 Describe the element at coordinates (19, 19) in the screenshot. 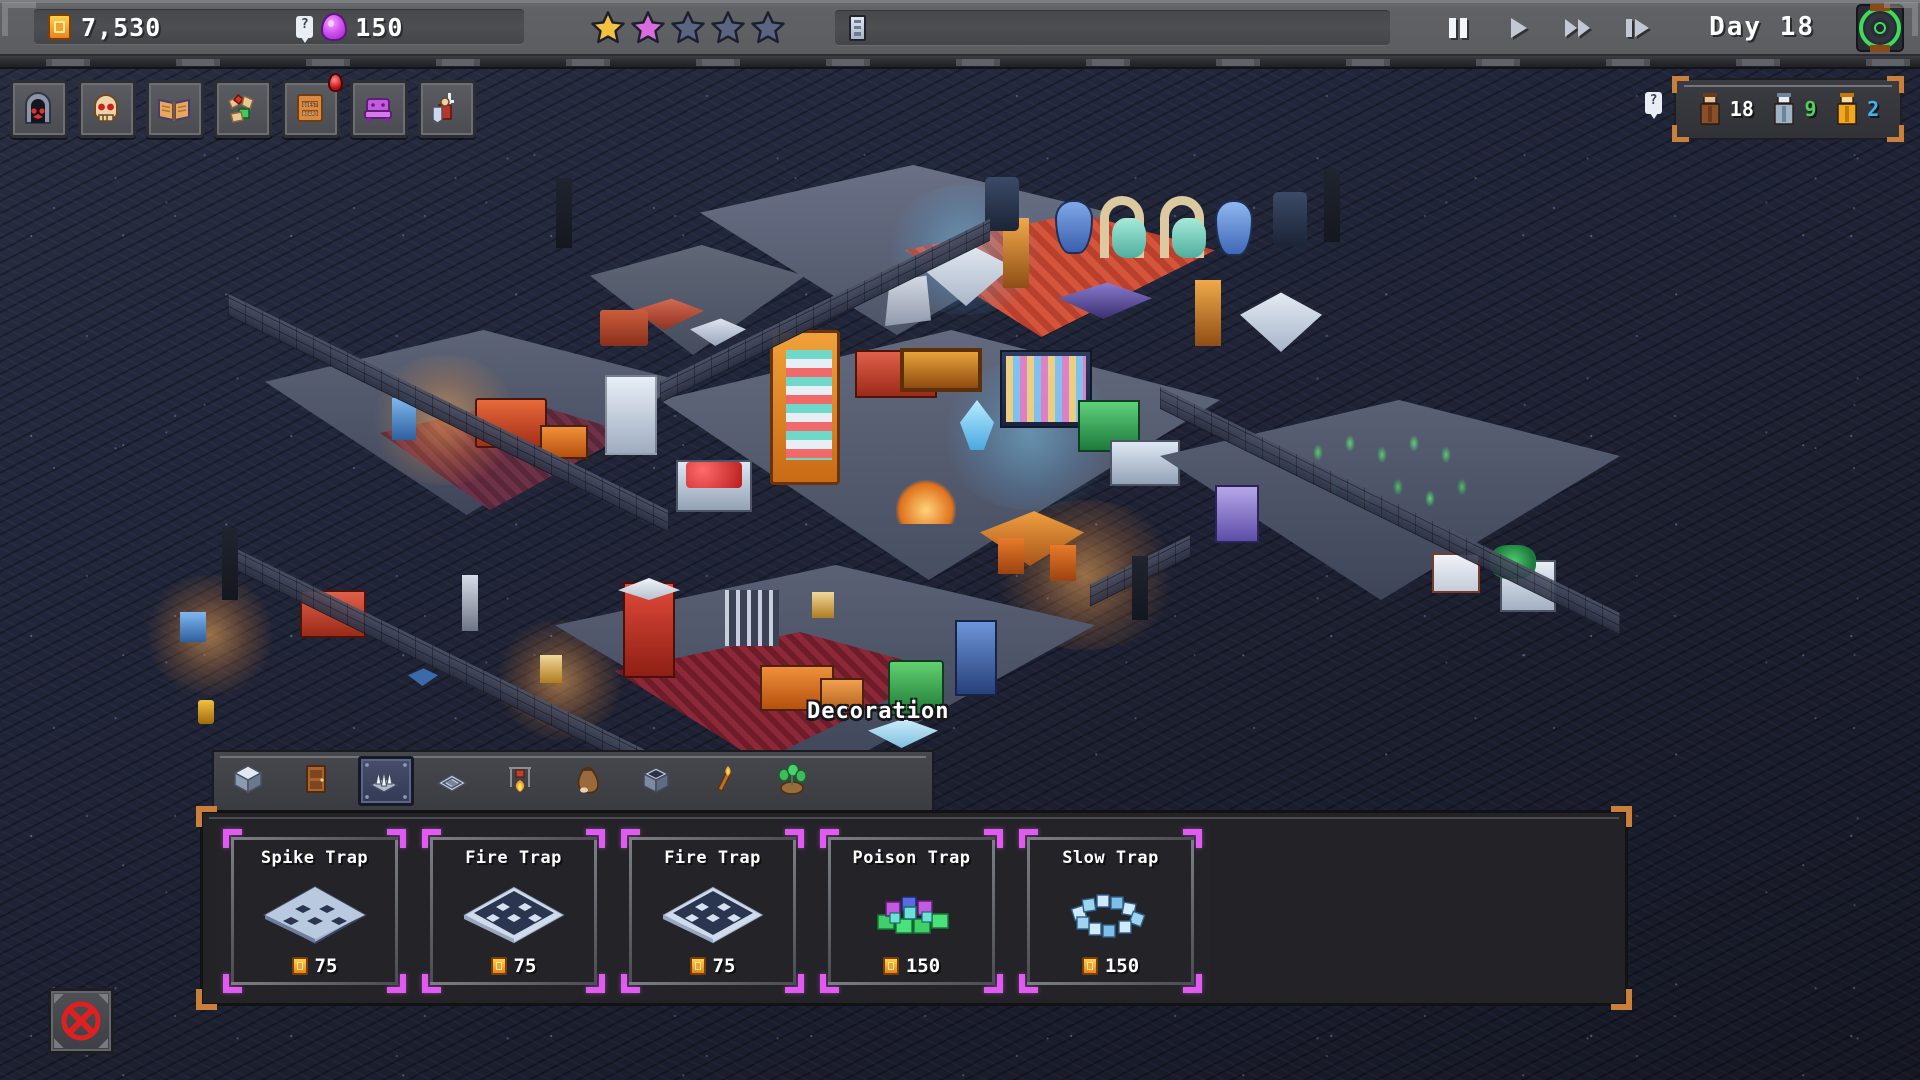

I see `hud-corner-left` at that location.